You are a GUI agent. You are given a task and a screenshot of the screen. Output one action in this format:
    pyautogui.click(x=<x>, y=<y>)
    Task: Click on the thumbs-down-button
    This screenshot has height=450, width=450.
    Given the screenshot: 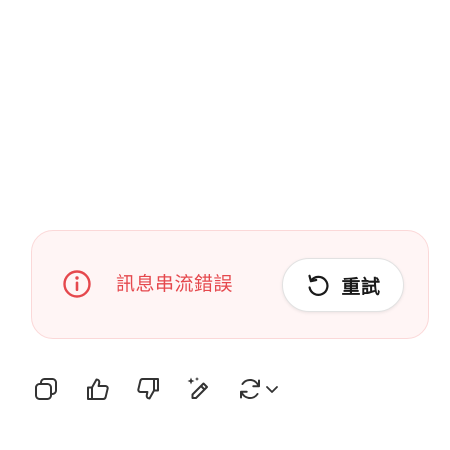 What is the action you would take?
    pyautogui.click(x=148, y=389)
    